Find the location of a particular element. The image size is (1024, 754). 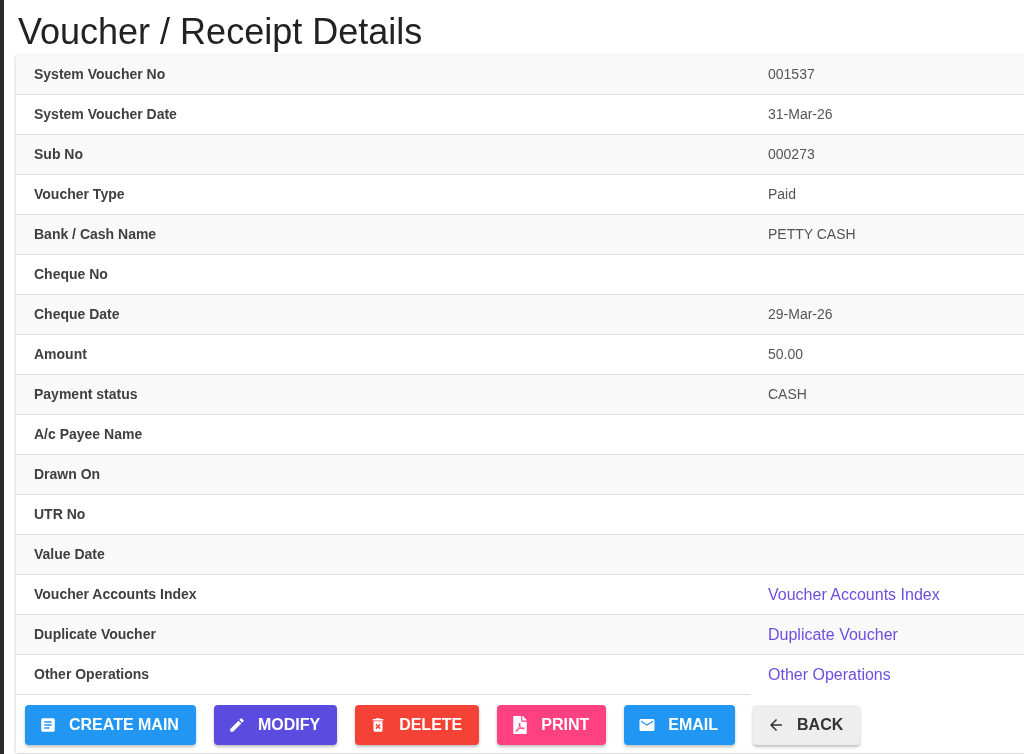

document-icon is located at coordinates (48, 725).